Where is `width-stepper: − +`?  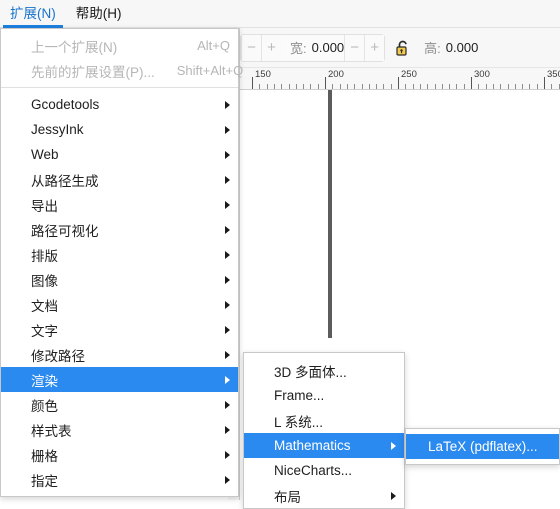 width-stepper: − + is located at coordinates (261, 47).